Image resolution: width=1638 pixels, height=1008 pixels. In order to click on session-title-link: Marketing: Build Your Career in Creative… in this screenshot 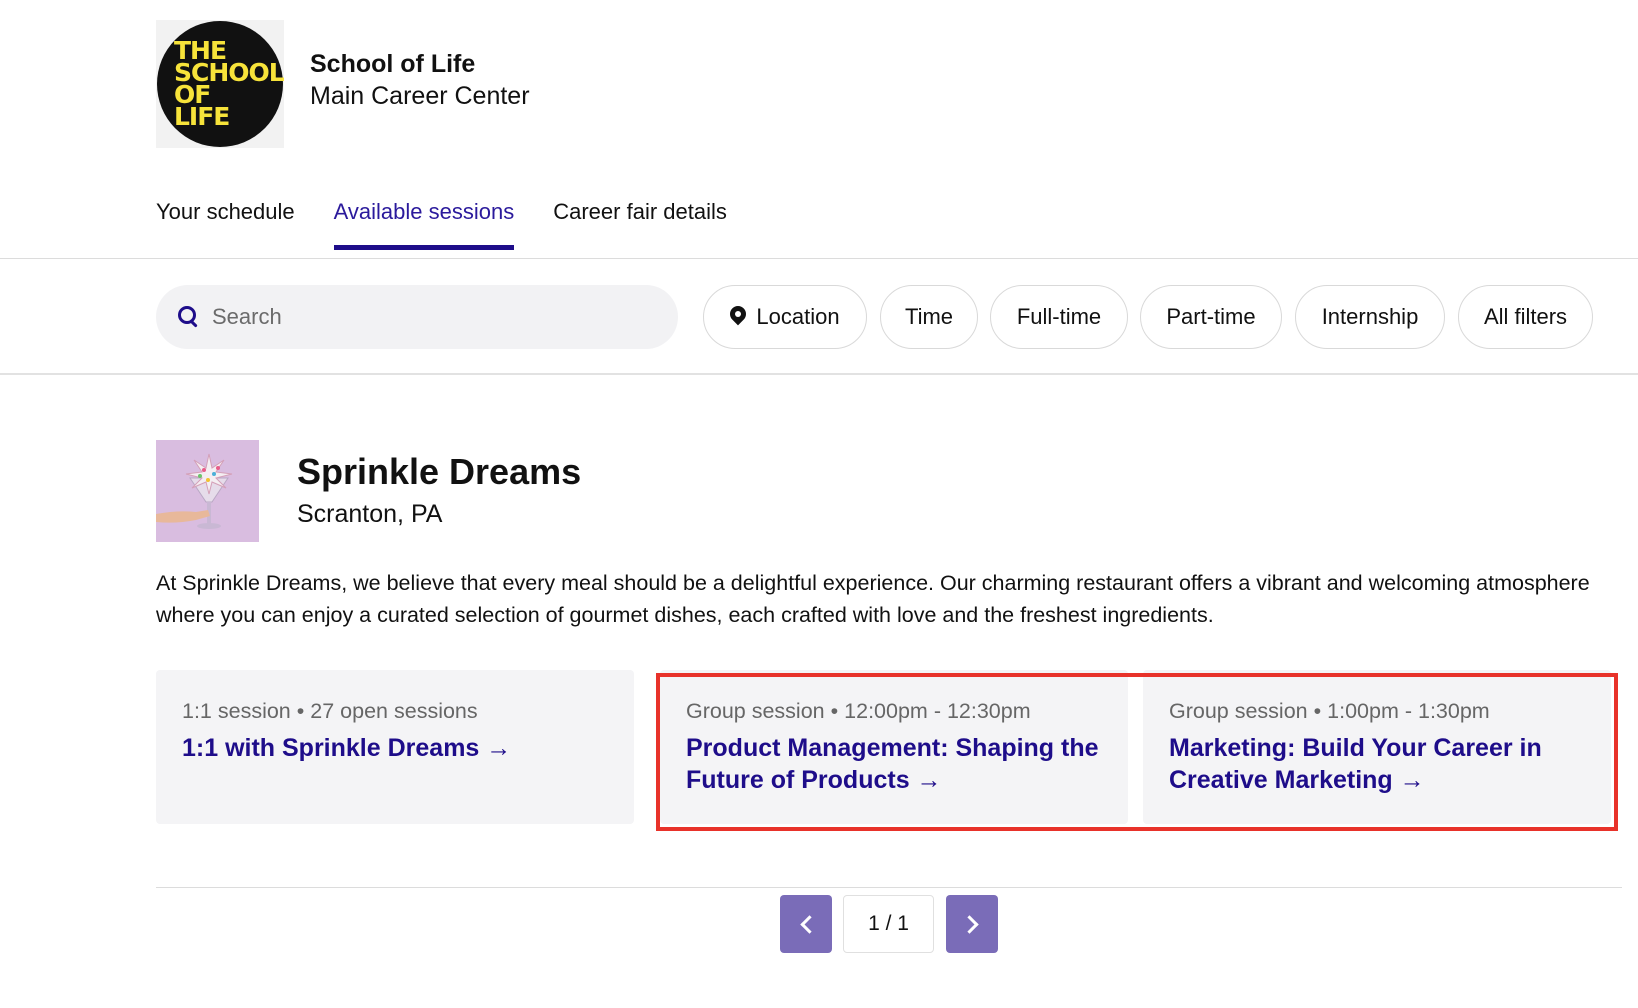, I will do `click(1377, 764)`.